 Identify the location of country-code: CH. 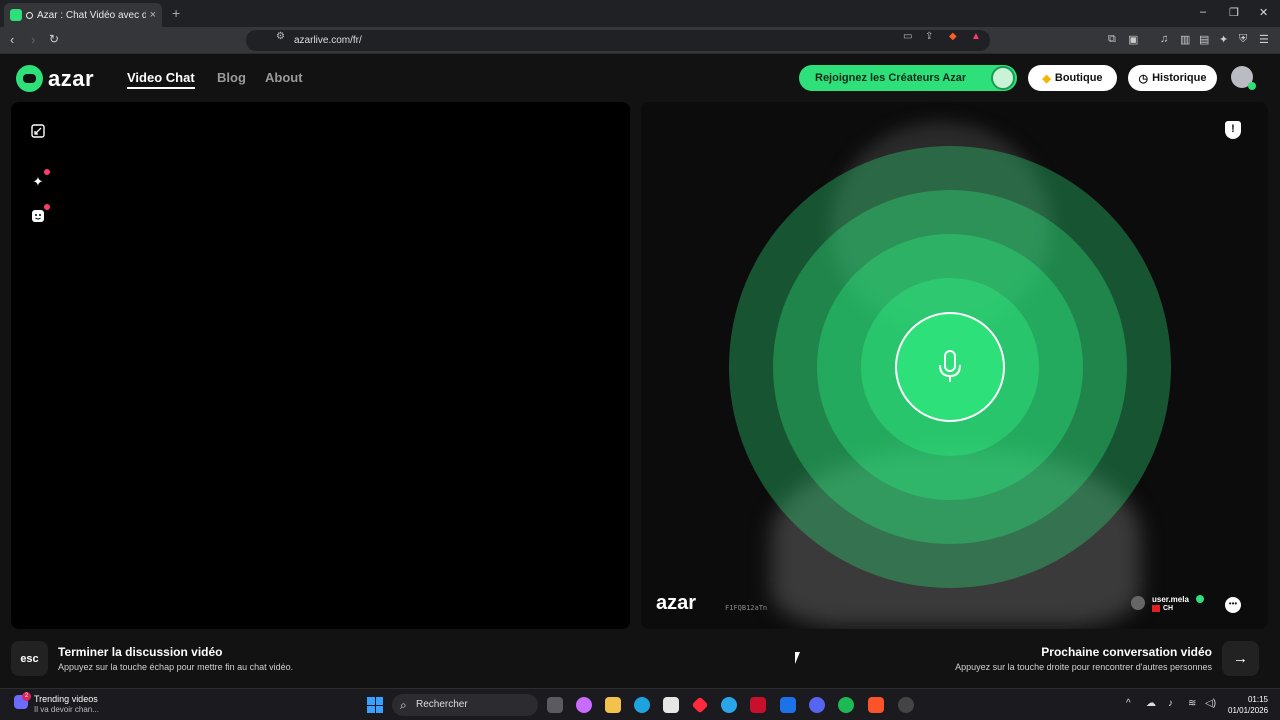
(1168, 608).